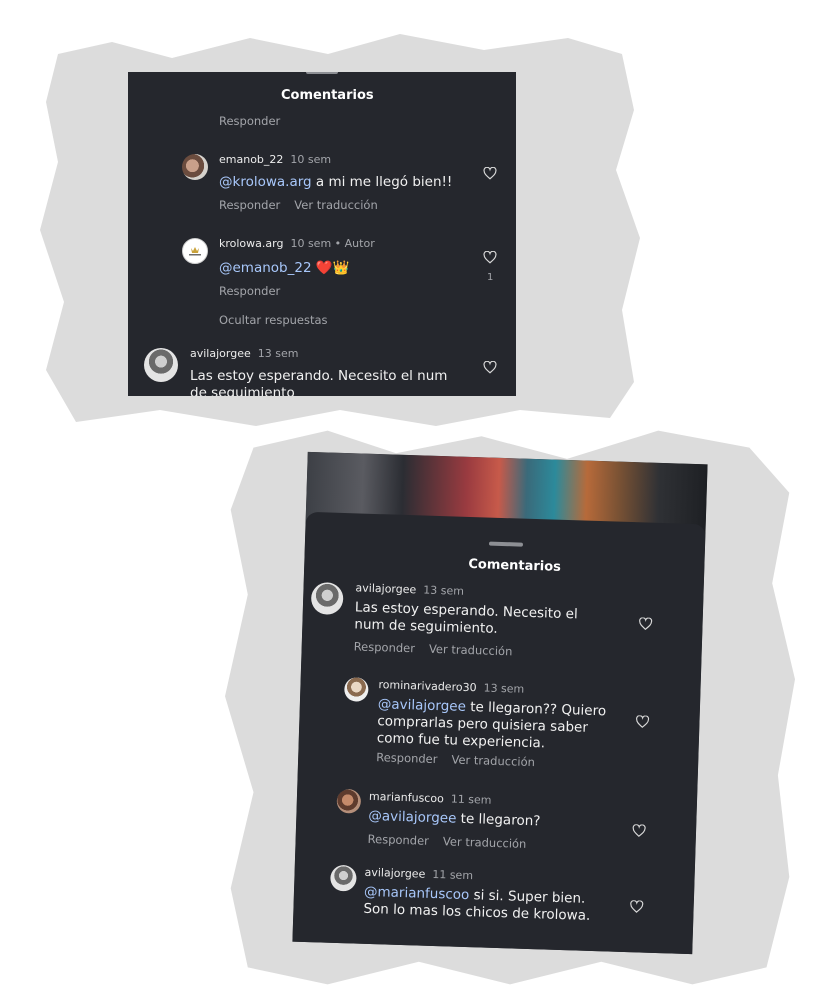 This screenshot has height=1000, width=820. What do you see at coordinates (336, 182) in the screenshot?
I see `comment-text: @krolowa.arg a mi me llegó bien!!` at bounding box center [336, 182].